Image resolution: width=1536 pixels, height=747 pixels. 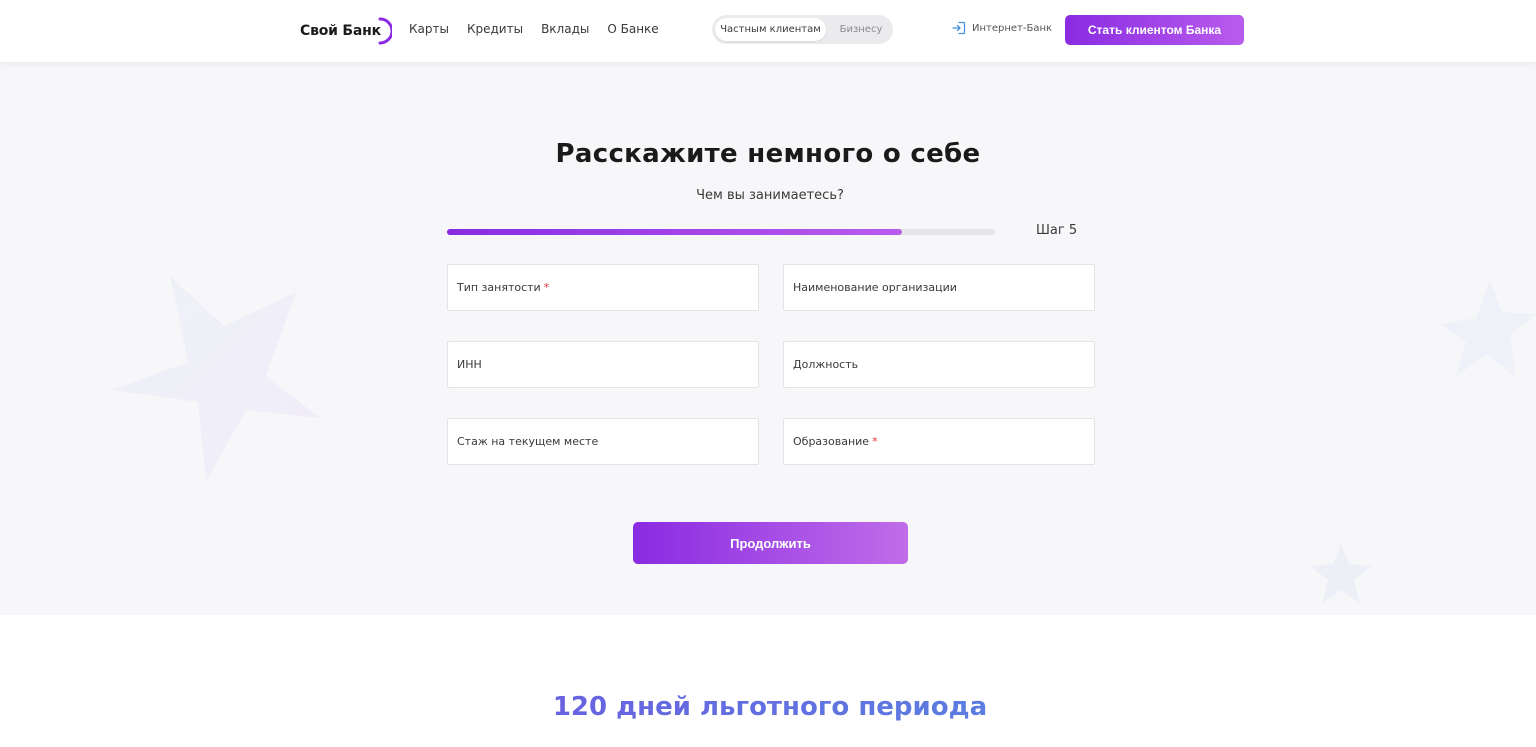 I want to click on field-label: Тип занятости, so click(x=499, y=287).